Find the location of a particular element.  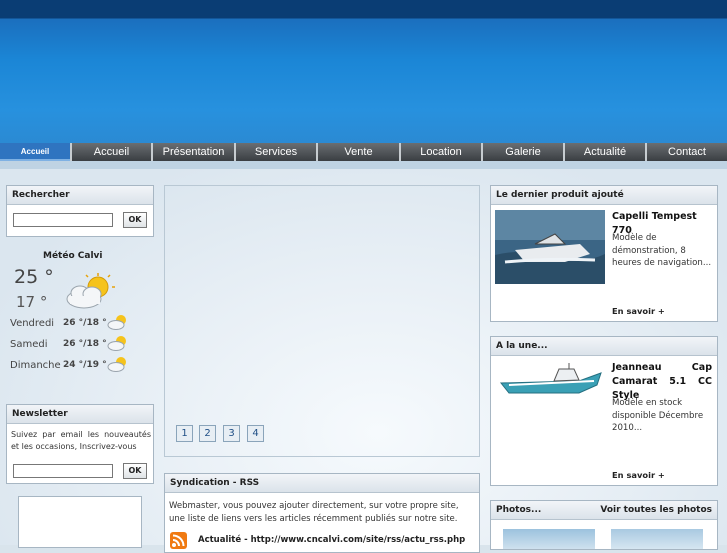

a-la-une-more-link: En savoir + is located at coordinates (638, 475).